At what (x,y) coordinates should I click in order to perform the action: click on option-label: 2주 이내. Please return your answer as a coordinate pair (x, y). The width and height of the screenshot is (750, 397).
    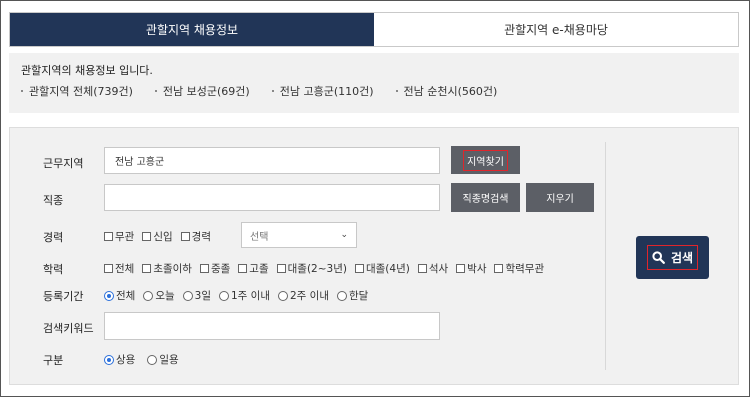
    Looking at the image, I should click on (309, 296).